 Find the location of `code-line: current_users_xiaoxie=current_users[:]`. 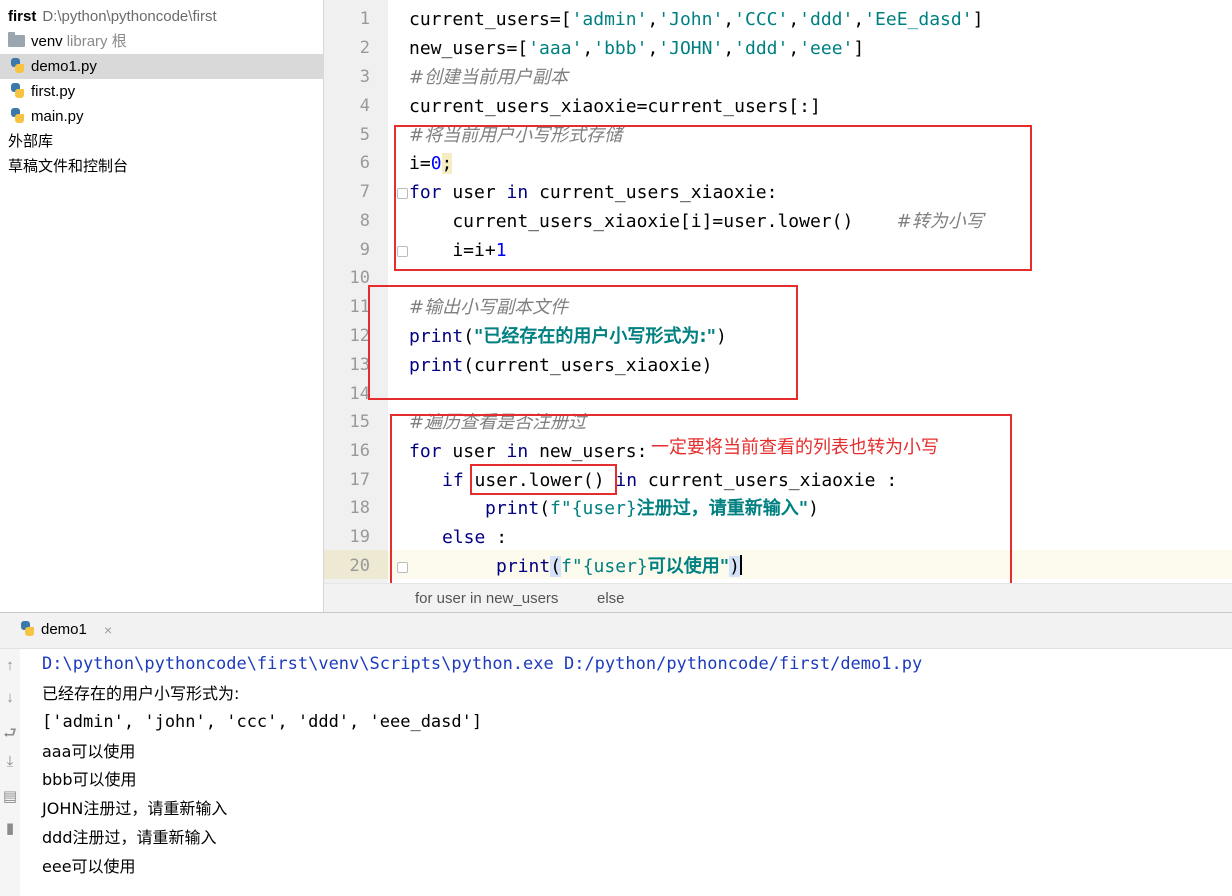

code-line: current_users_xiaoxie=current_users[:] is located at coordinates (615, 106).